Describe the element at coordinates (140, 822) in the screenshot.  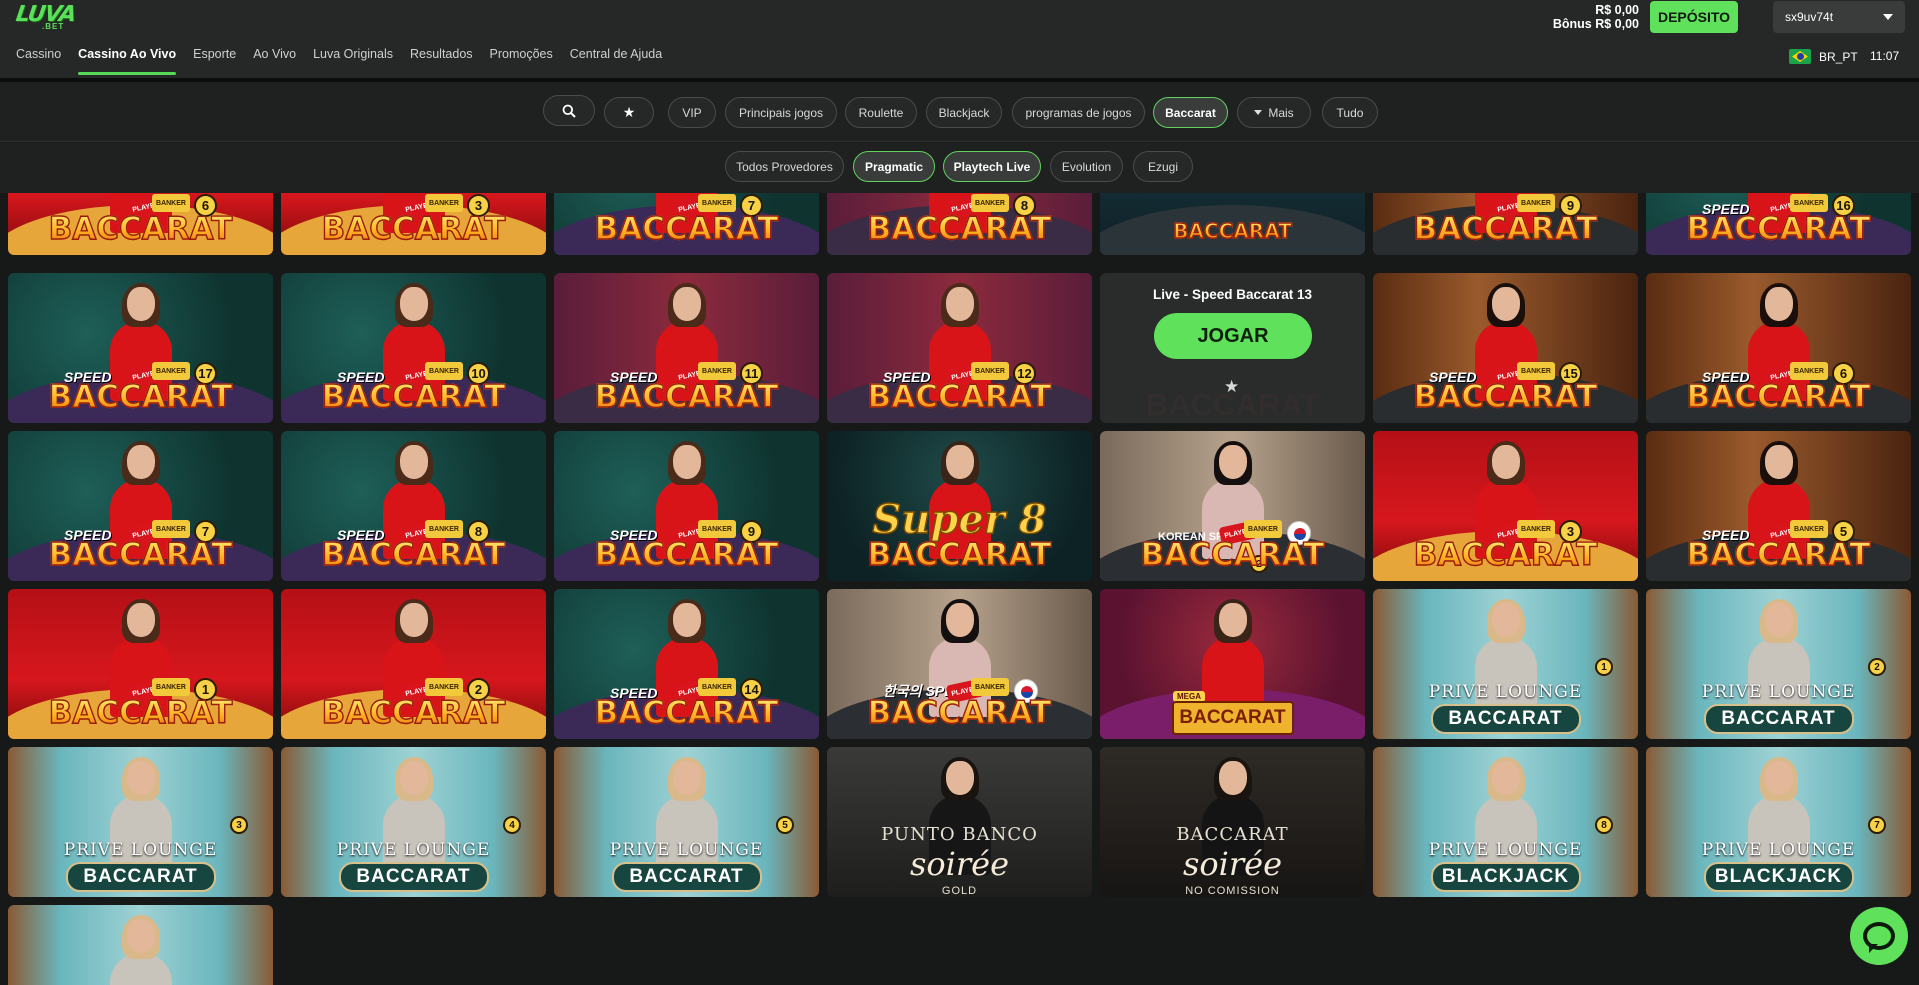
I see `game-tile: PRIVE LOUNGE BACCARAT 3` at that location.